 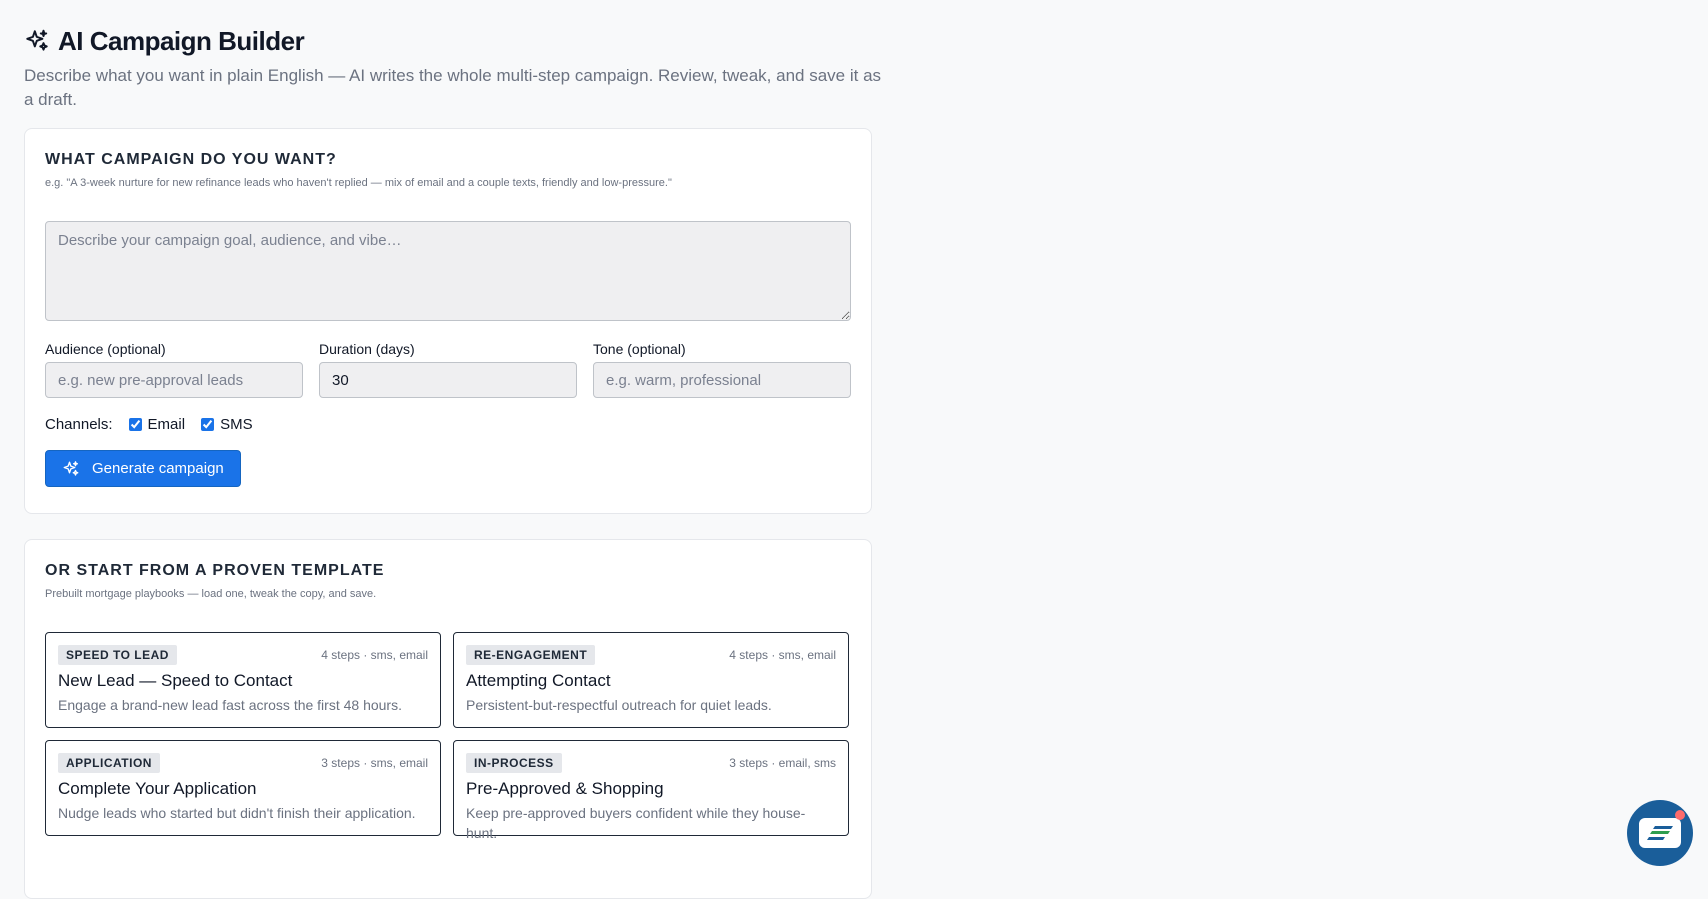 I want to click on tone-field-group: Tone (optional), so click(x=722, y=369).